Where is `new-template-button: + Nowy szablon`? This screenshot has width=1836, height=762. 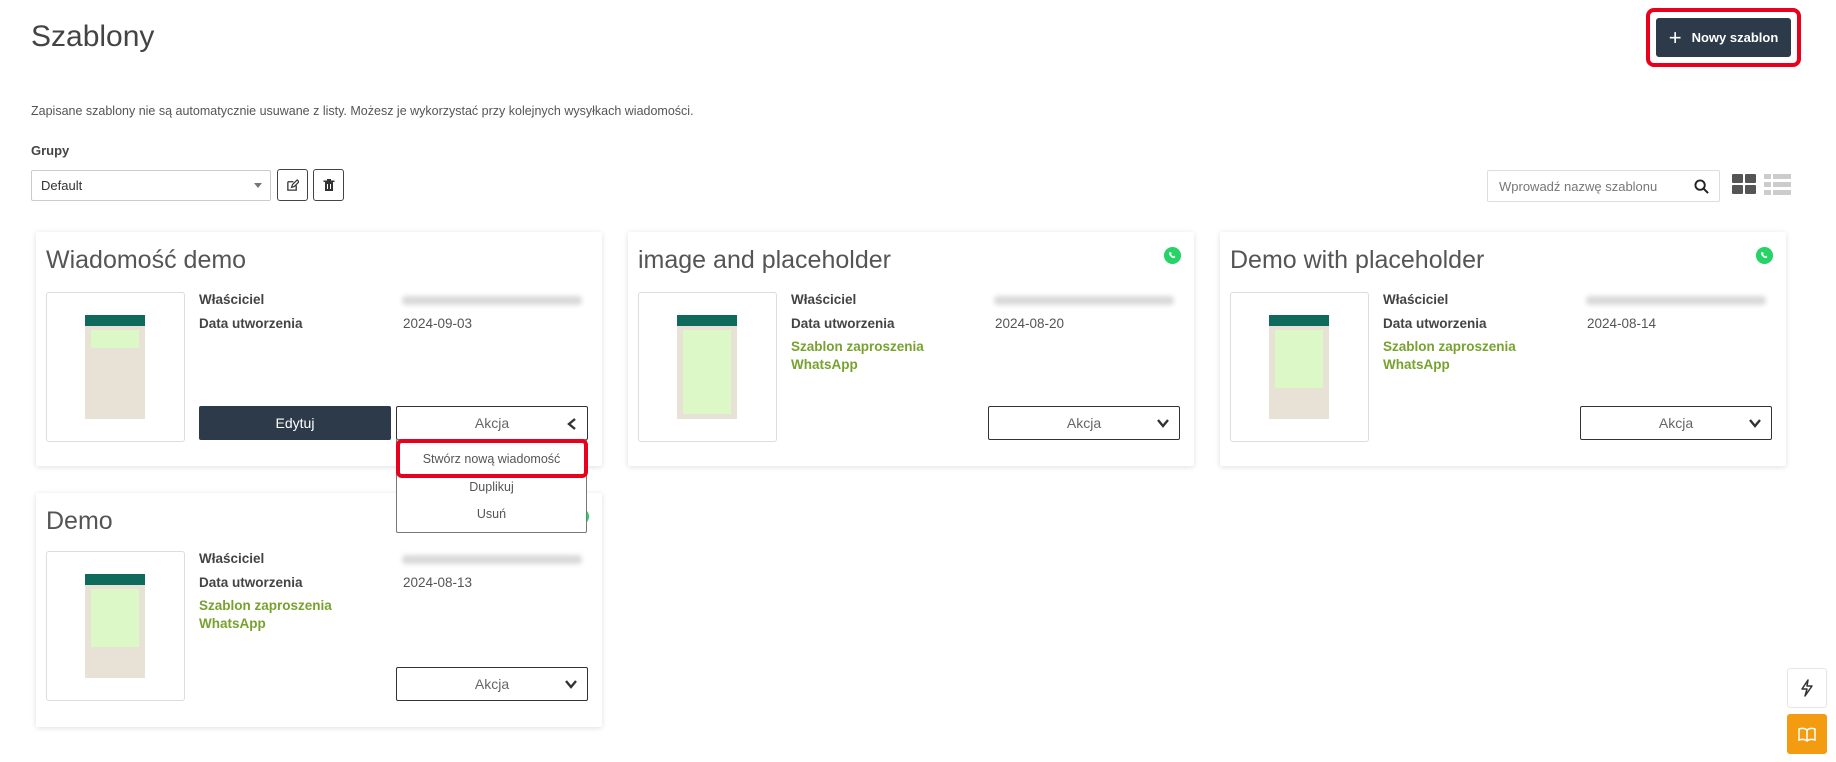 new-template-button: + Nowy szablon is located at coordinates (1723, 37).